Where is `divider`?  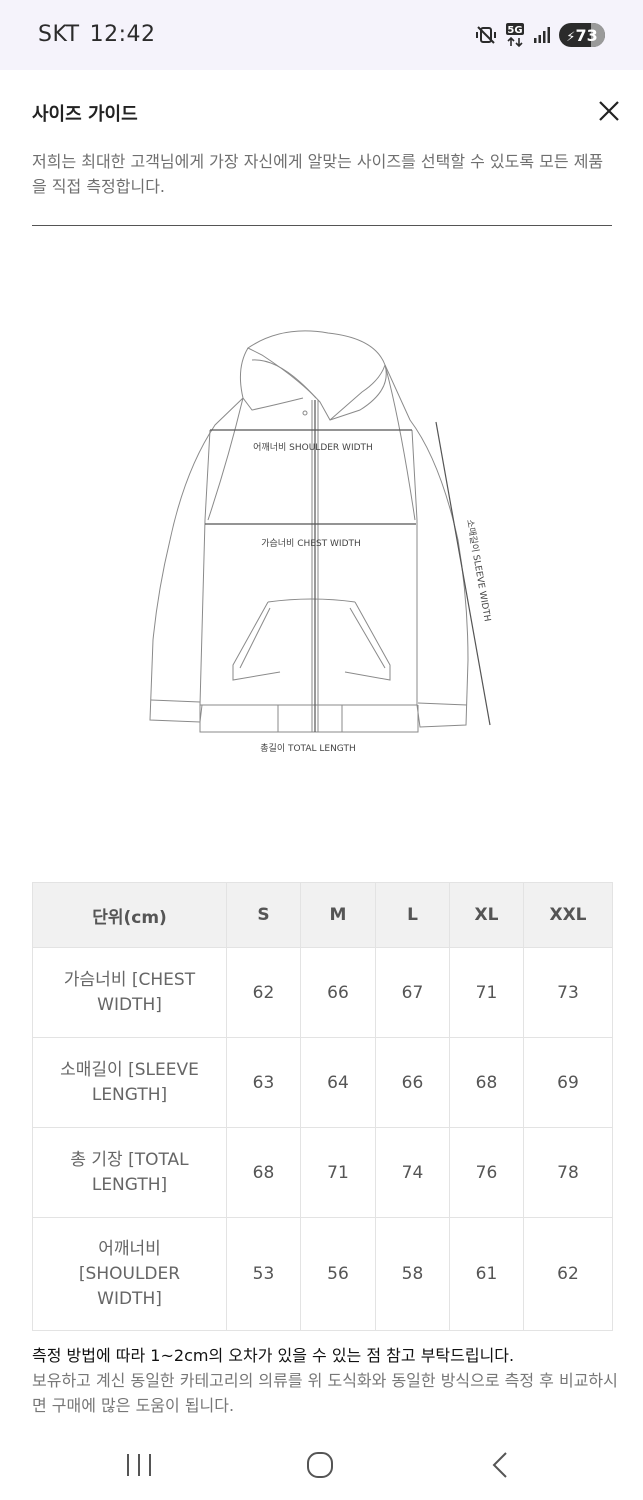
divider is located at coordinates (322, 225).